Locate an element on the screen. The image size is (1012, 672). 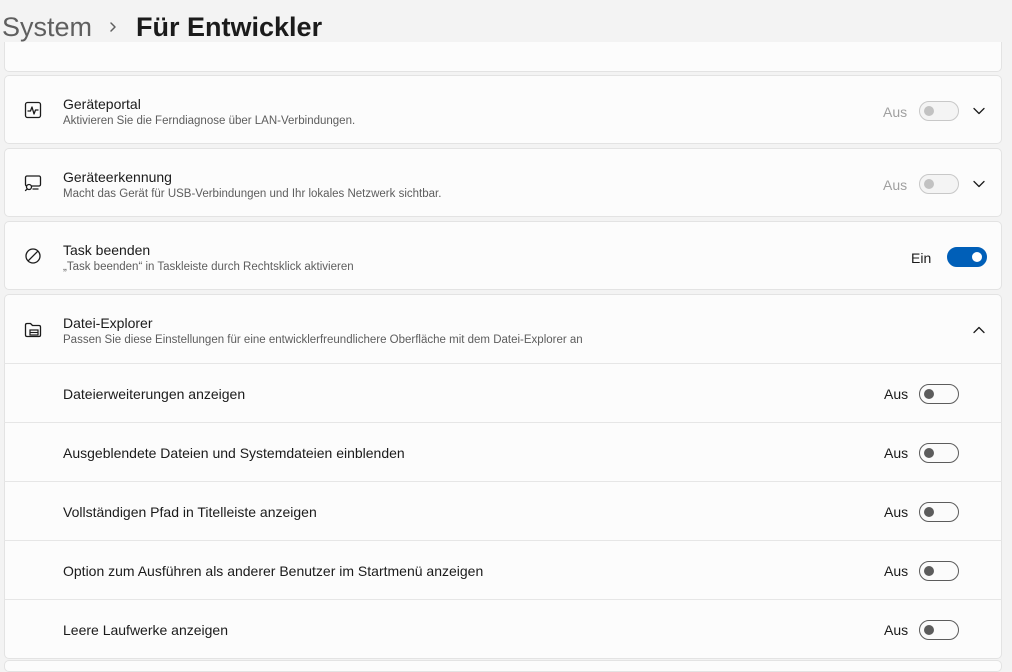
setting-title: Task beenden is located at coordinates (107, 250).